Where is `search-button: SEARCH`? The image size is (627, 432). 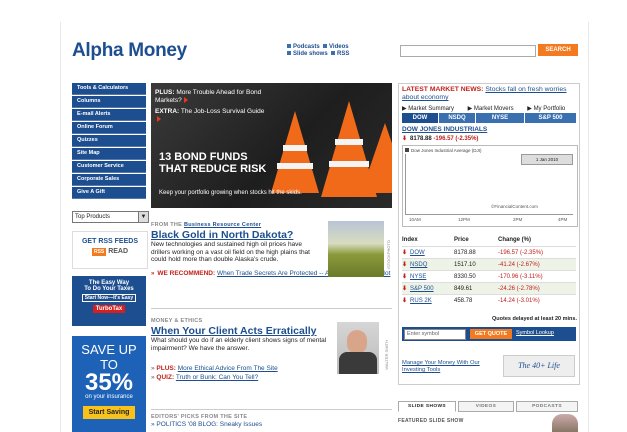 search-button: SEARCH is located at coordinates (558, 50).